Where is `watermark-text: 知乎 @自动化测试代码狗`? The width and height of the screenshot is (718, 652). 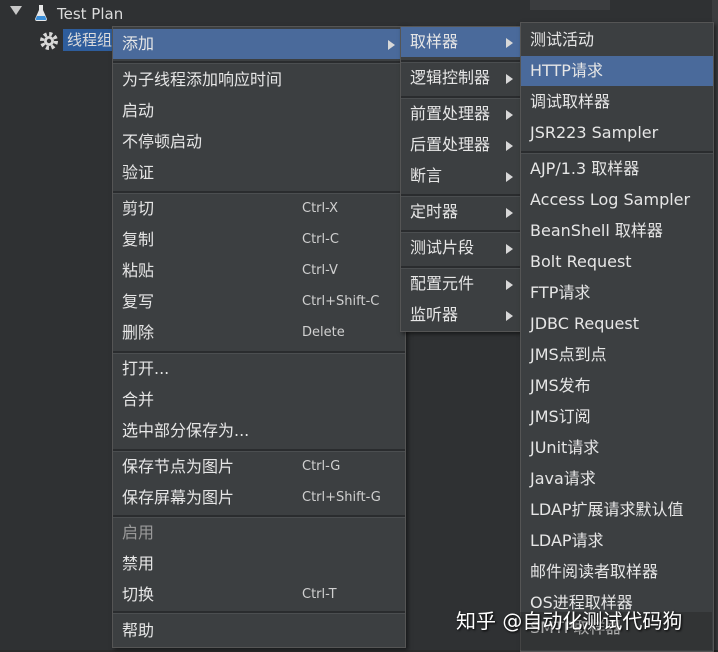 watermark-text: 知乎 @自动化测试代码狗 is located at coordinates (569, 621).